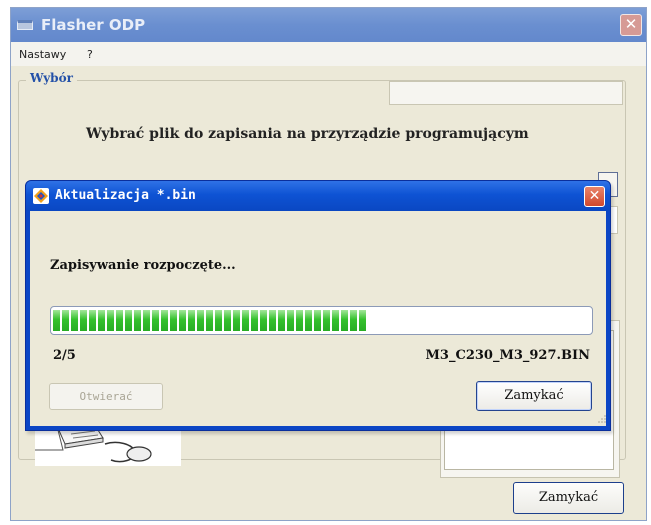  Describe the element at coordinates (328, 25) in the screenshot. I see `main-titlebar: Flasher ODP ✕` at that location.